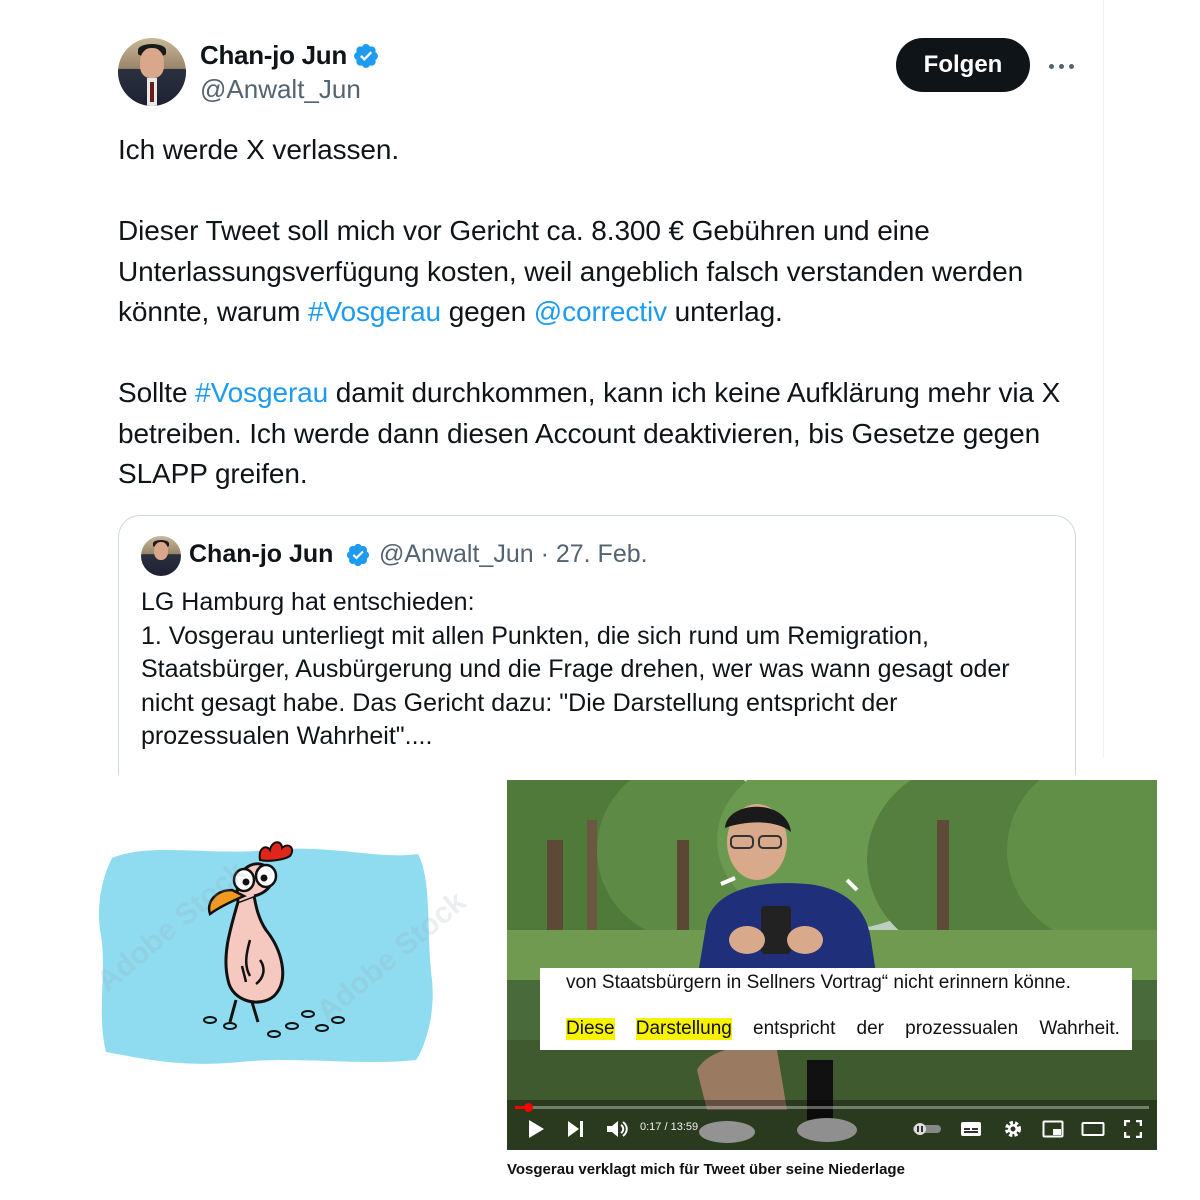 The image size is (1200, 1200). Describe the element at coordinates (161, 556) in the screenshot. I see `quoted-author-avatar` at that location.